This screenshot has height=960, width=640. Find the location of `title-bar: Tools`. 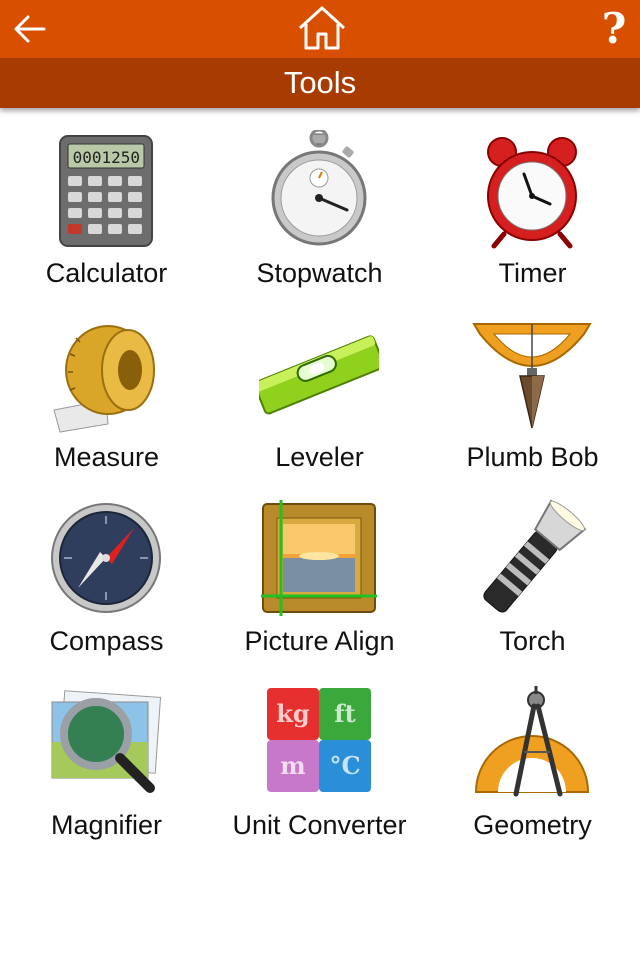

title-bar: Tools is located at coordinates (320, 83).